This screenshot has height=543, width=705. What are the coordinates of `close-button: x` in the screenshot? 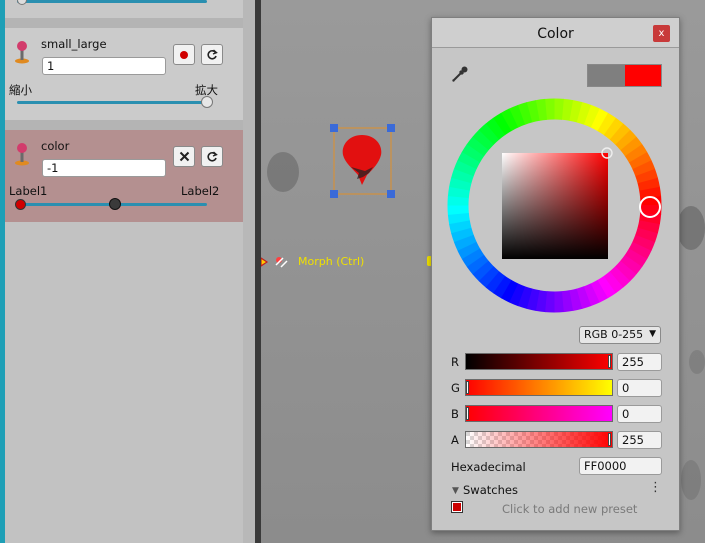 It's located at (661, 33).